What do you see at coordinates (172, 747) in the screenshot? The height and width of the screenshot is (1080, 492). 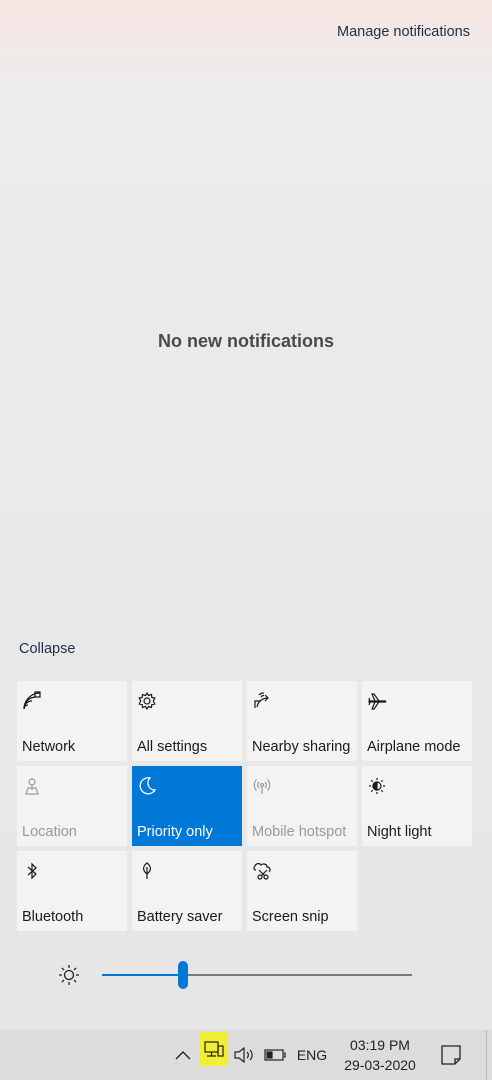 I see `tile-label: All settings` at bounding box center [172, 747].